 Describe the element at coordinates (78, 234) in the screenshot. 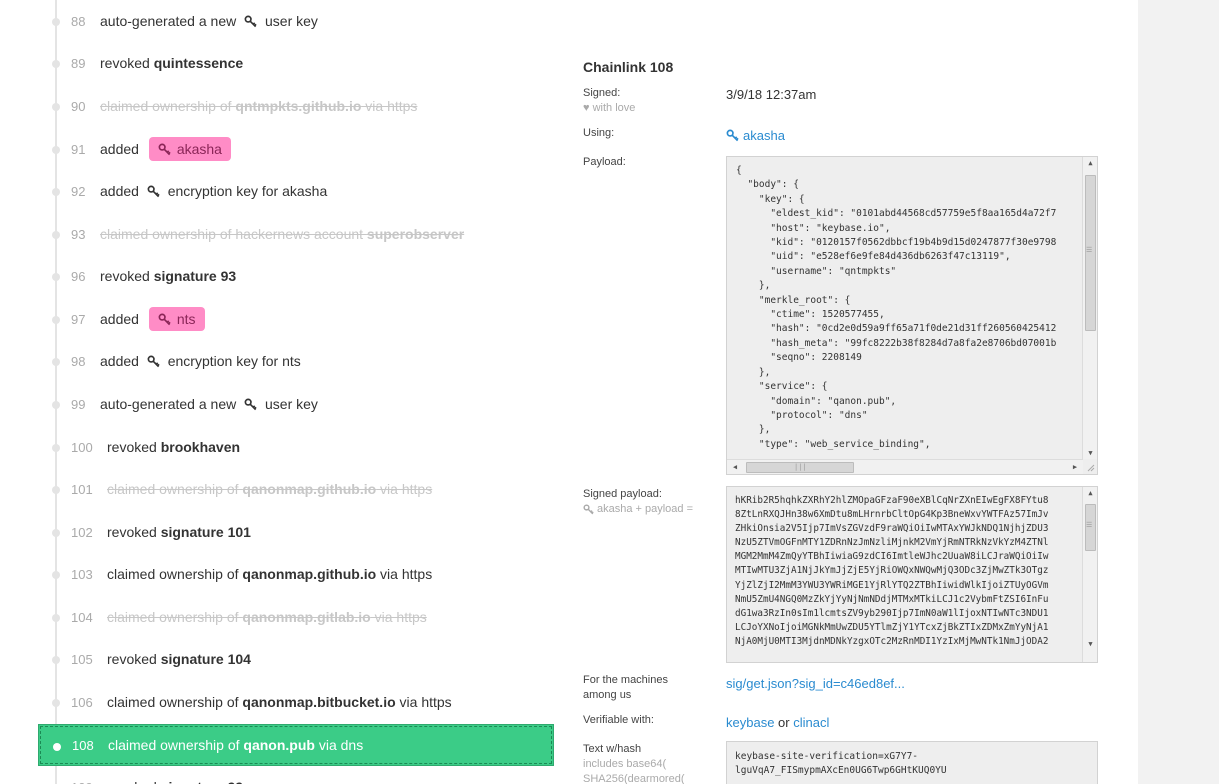

I see `chain-link-seqno: 93` at that location.